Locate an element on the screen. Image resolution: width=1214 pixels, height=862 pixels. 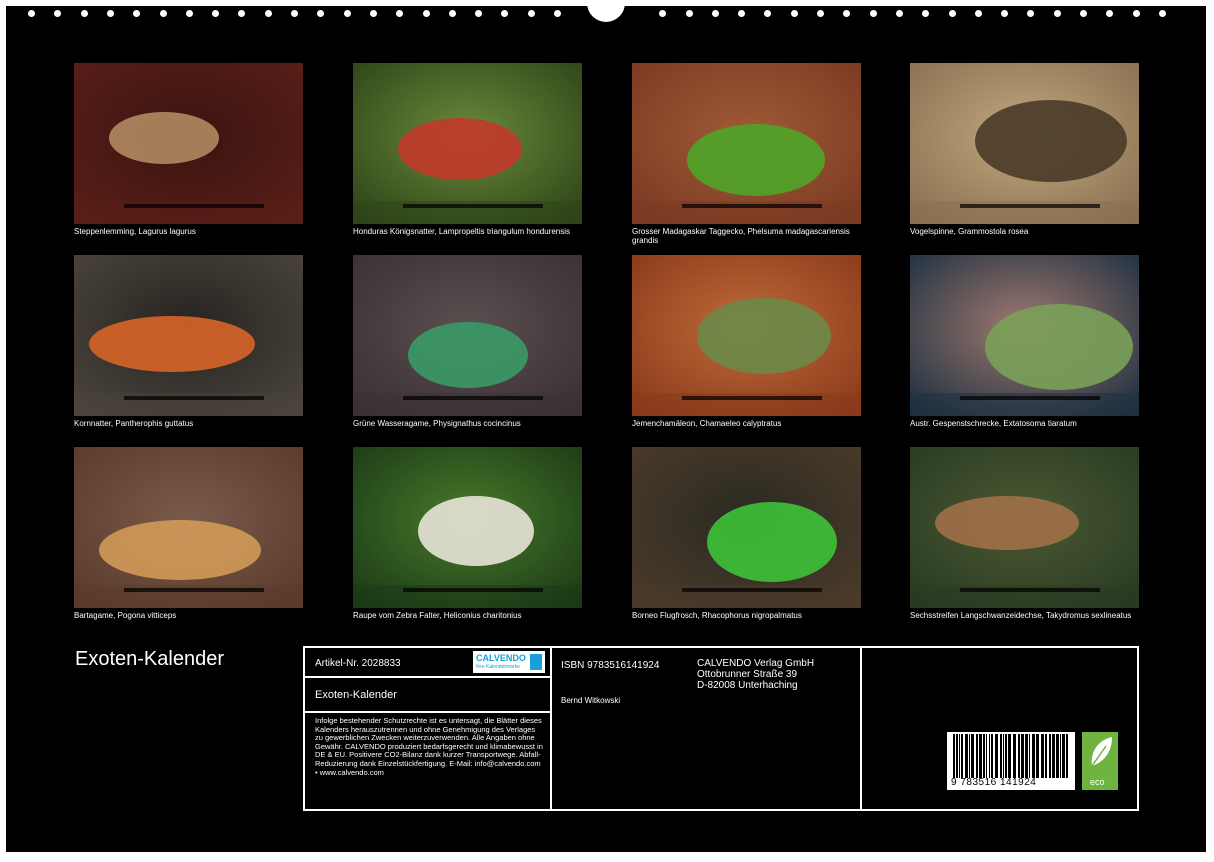
eco-badge: eco is located at coordinates (1100, 761).